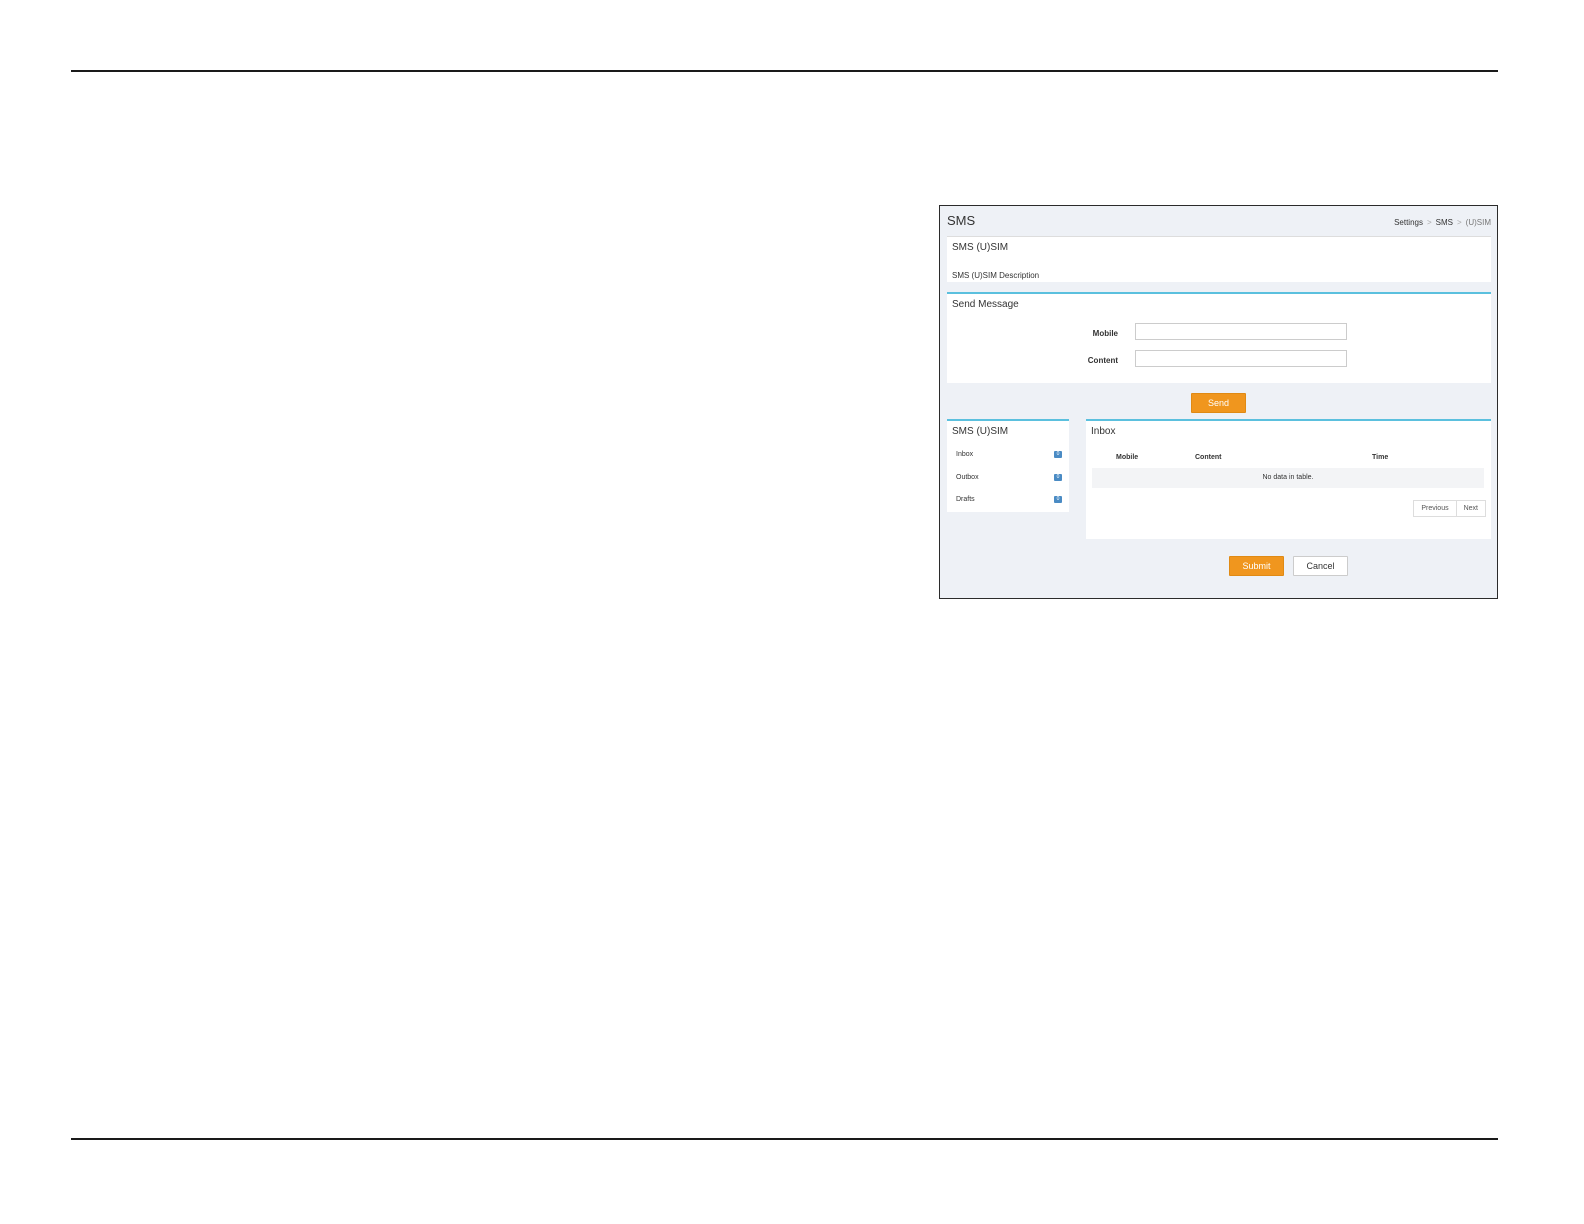 Image resolution: width=1584 pixels, height=1224 pixels. I want to click on folder-item-outbox: Outbox 0, so click(1009, 477).